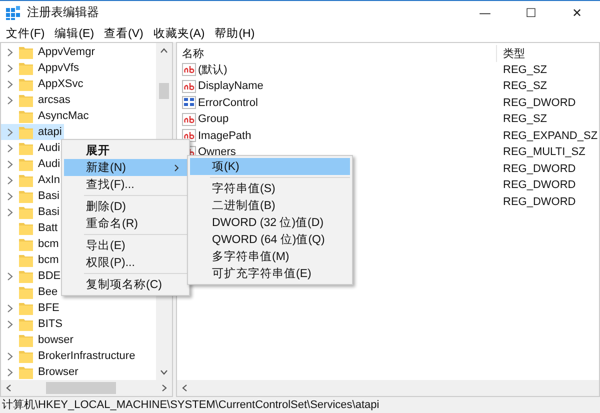  Describe the element at coordinates (213, 70) in the screenshot. I see `value-name: (默认)` at that location.